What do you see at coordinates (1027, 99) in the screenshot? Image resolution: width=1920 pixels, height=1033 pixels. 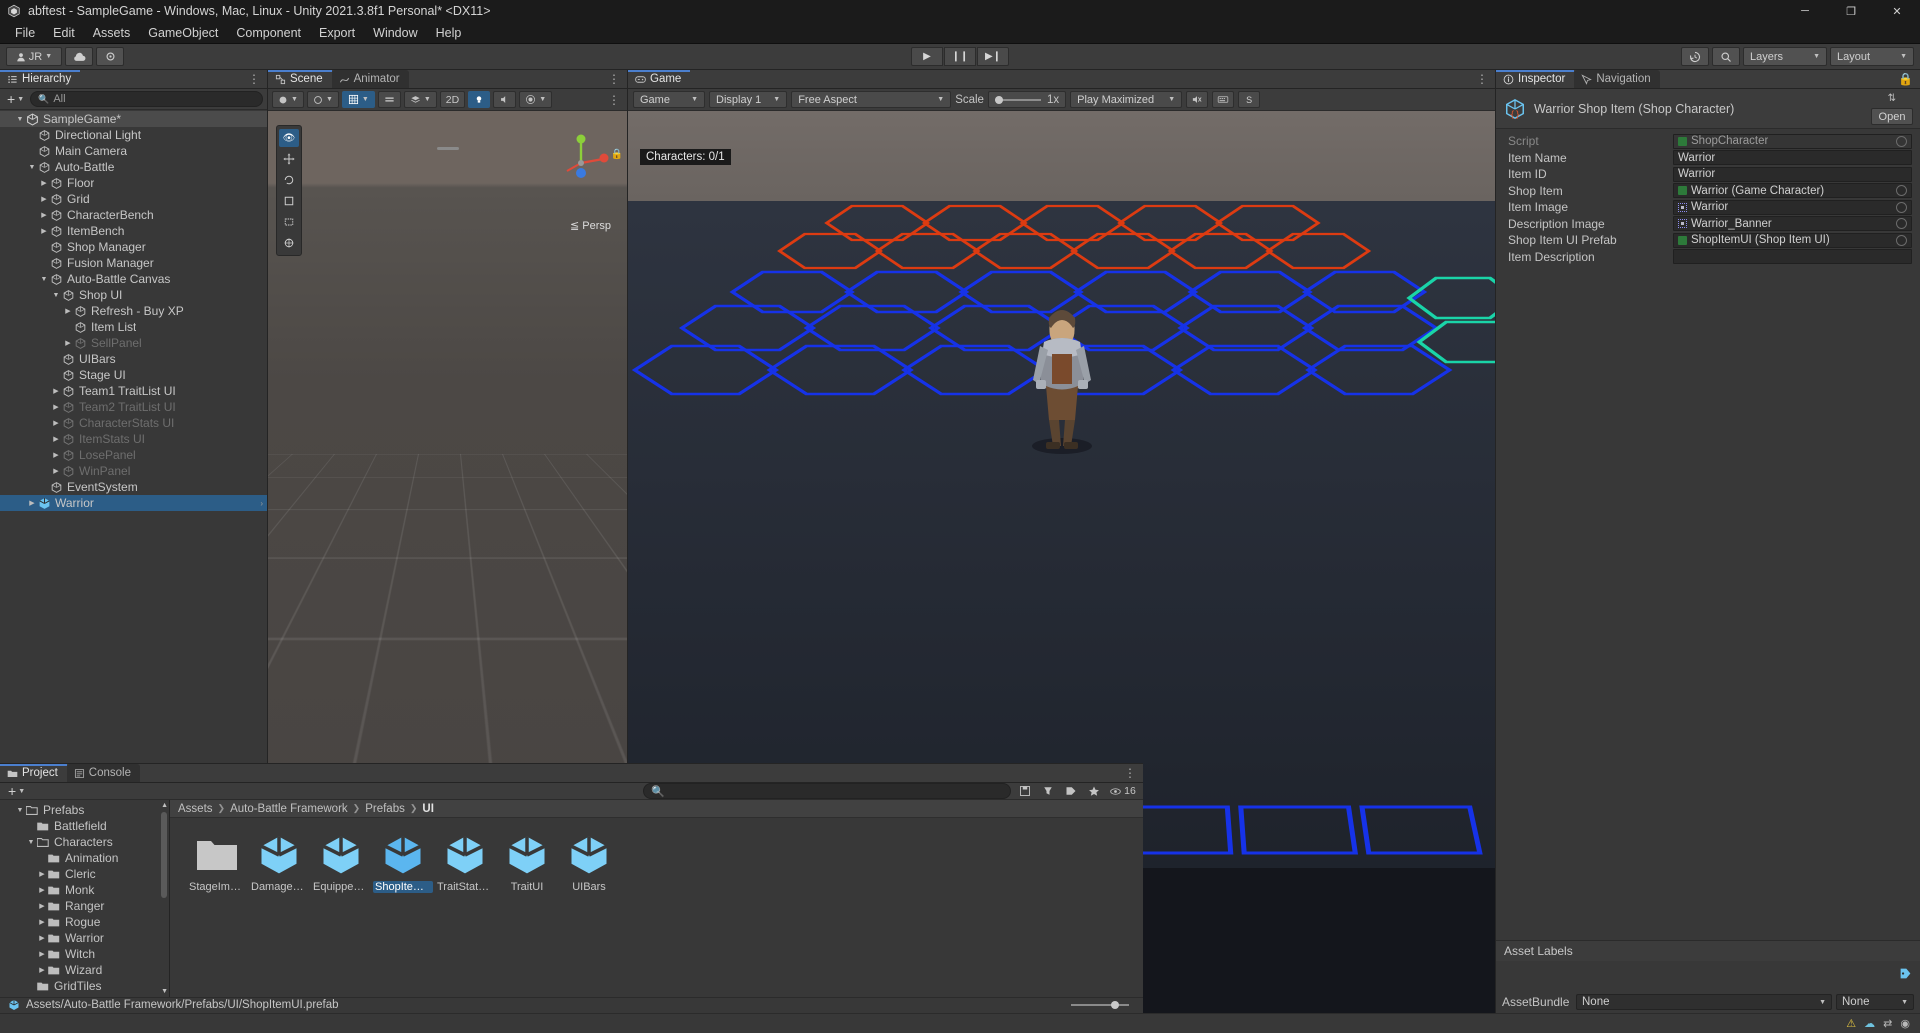 I see `scale-slider: 1x` at bounding box center [1027, 99].